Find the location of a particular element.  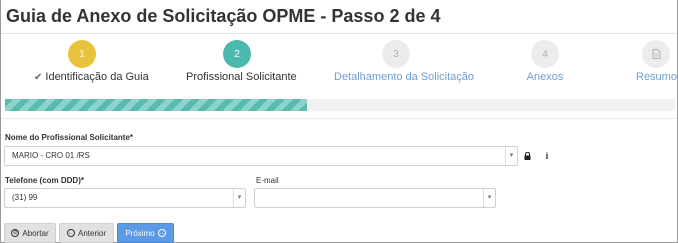

step-4-anexos: 4 Anexos is located at coordinates (545, 62).